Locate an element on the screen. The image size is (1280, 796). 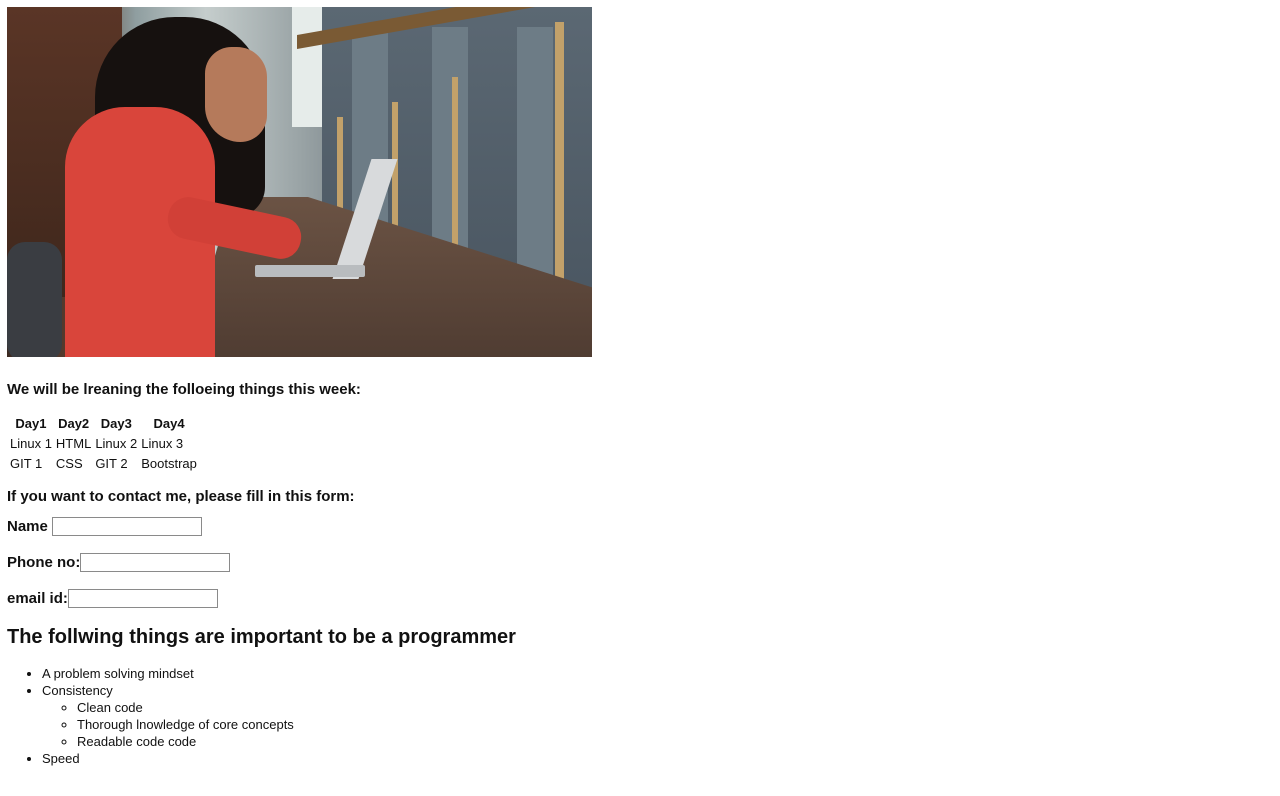
name-row: Name is located at coordinates (643, 526).